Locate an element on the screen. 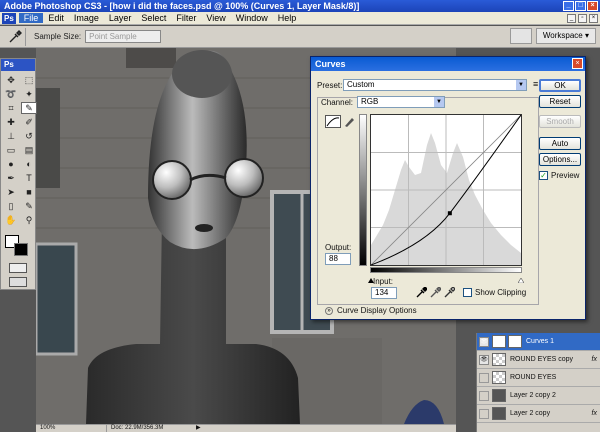 This screenshot has width=600, height=432. white-point-slider is located at coordinates (521, 279).